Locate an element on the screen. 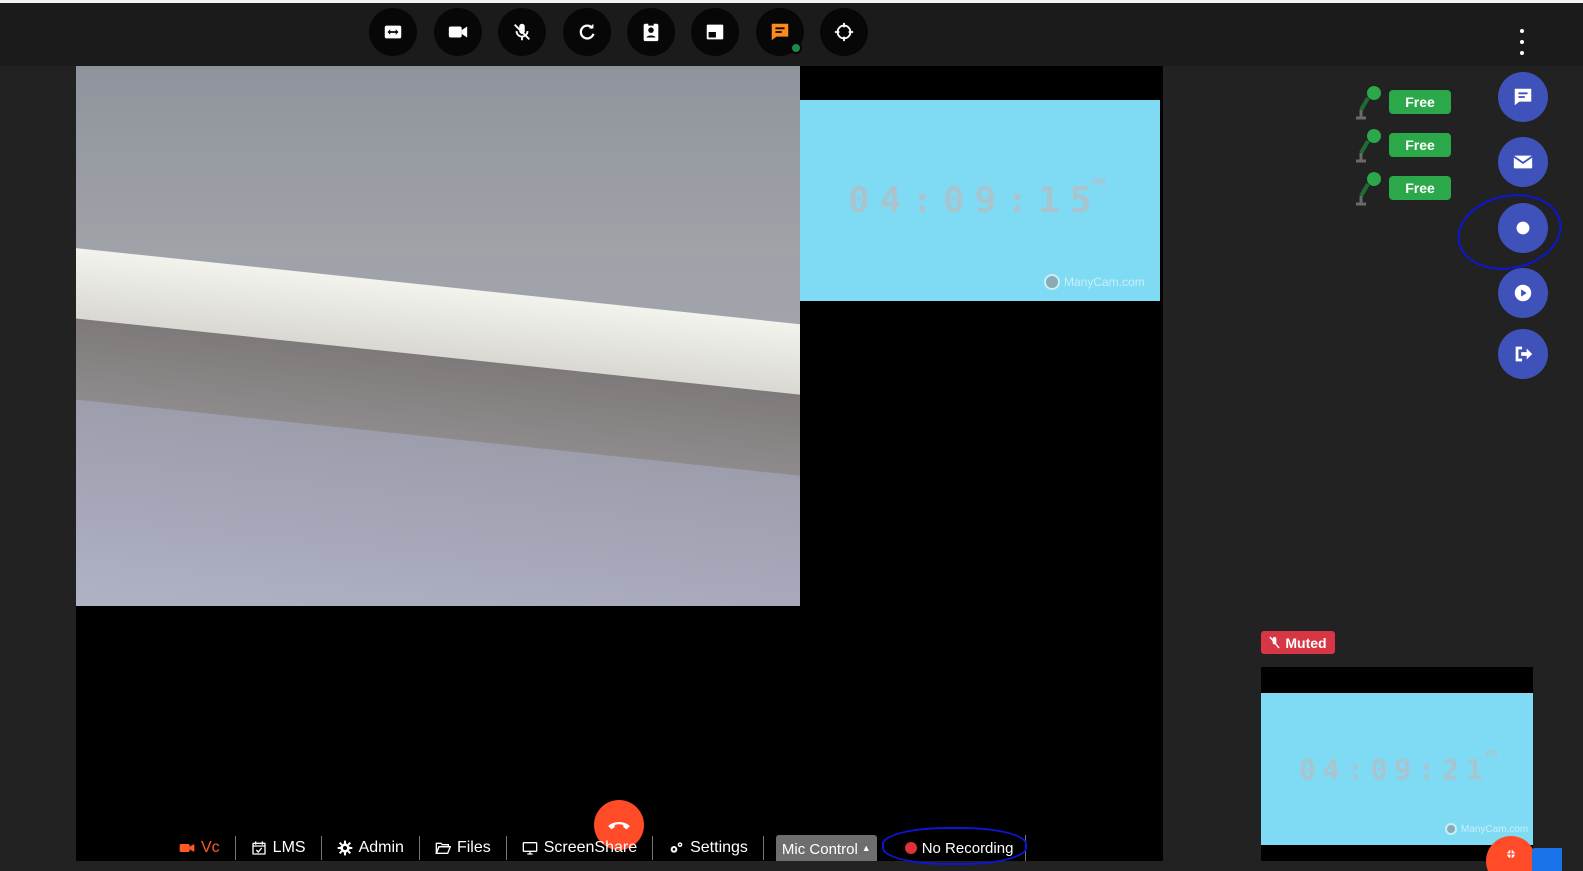  chat-icon is located at coordinates (780, 32).